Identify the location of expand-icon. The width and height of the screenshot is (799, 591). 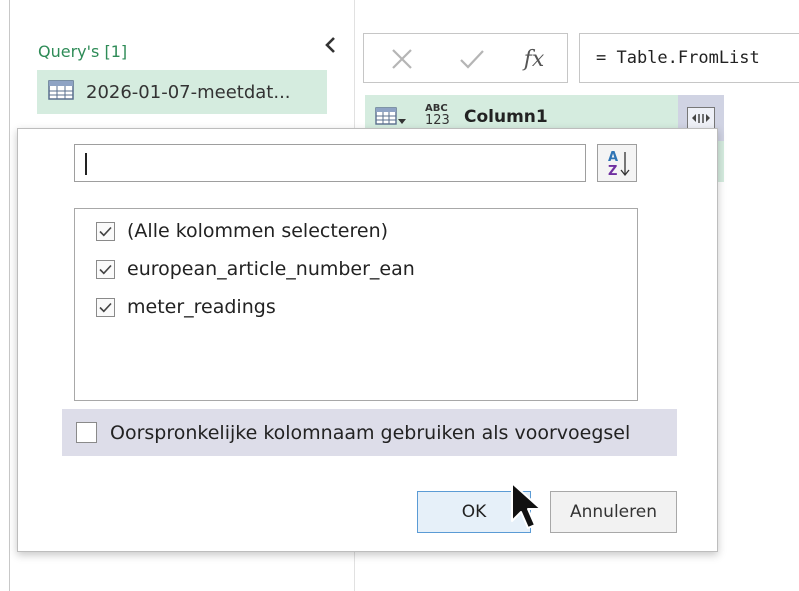
(701, 118).